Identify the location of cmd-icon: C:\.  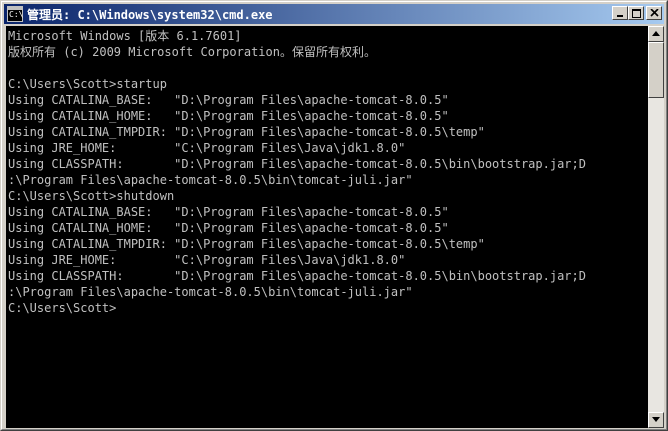
(15, 14).